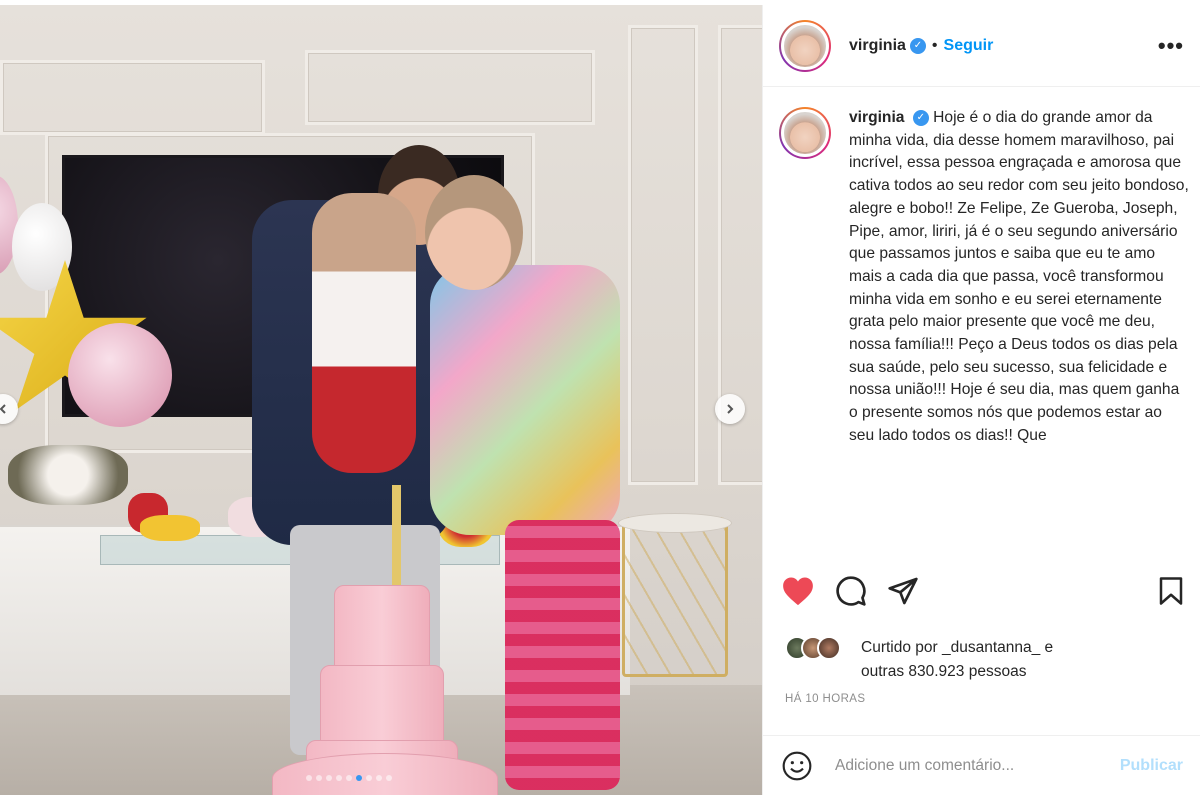  What do you see at coordinates (675, 597) in the screenshot?
I see `gold-side-table` at bounding box center [675, 597].